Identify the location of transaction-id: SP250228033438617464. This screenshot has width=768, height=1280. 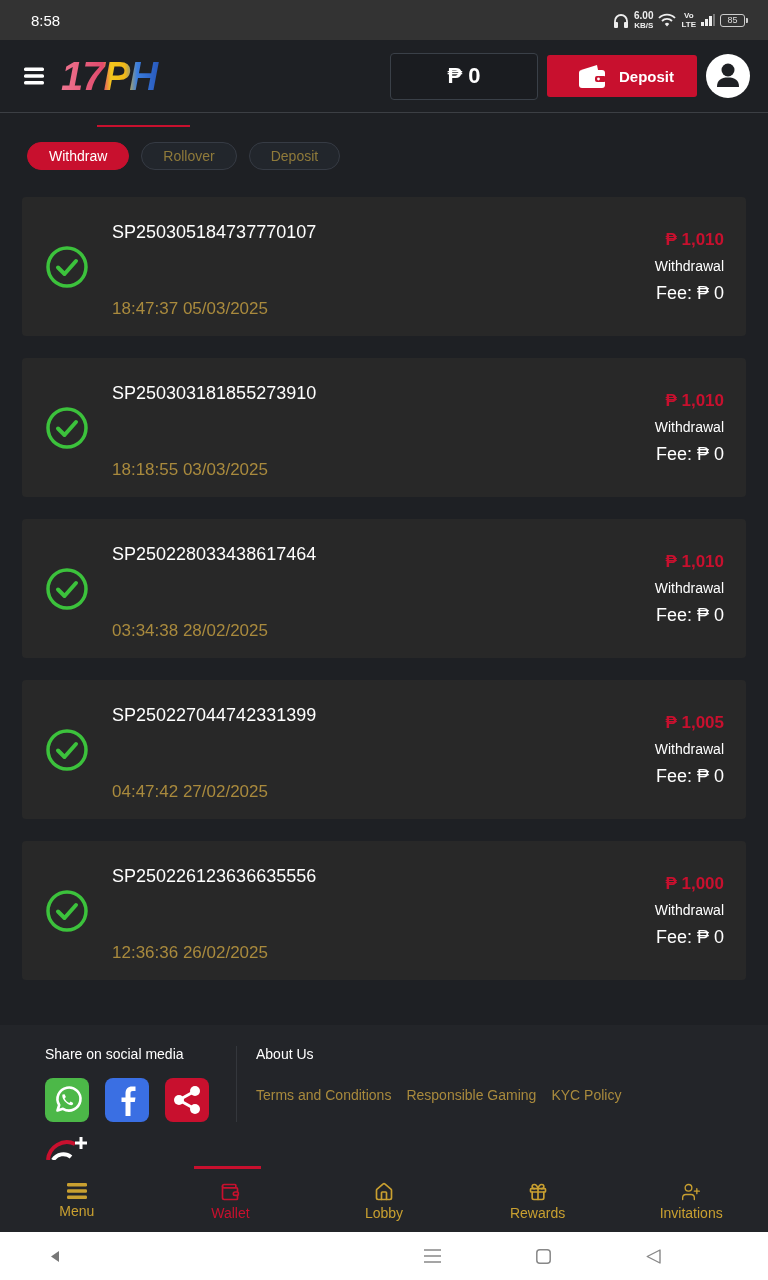
(215, 554).